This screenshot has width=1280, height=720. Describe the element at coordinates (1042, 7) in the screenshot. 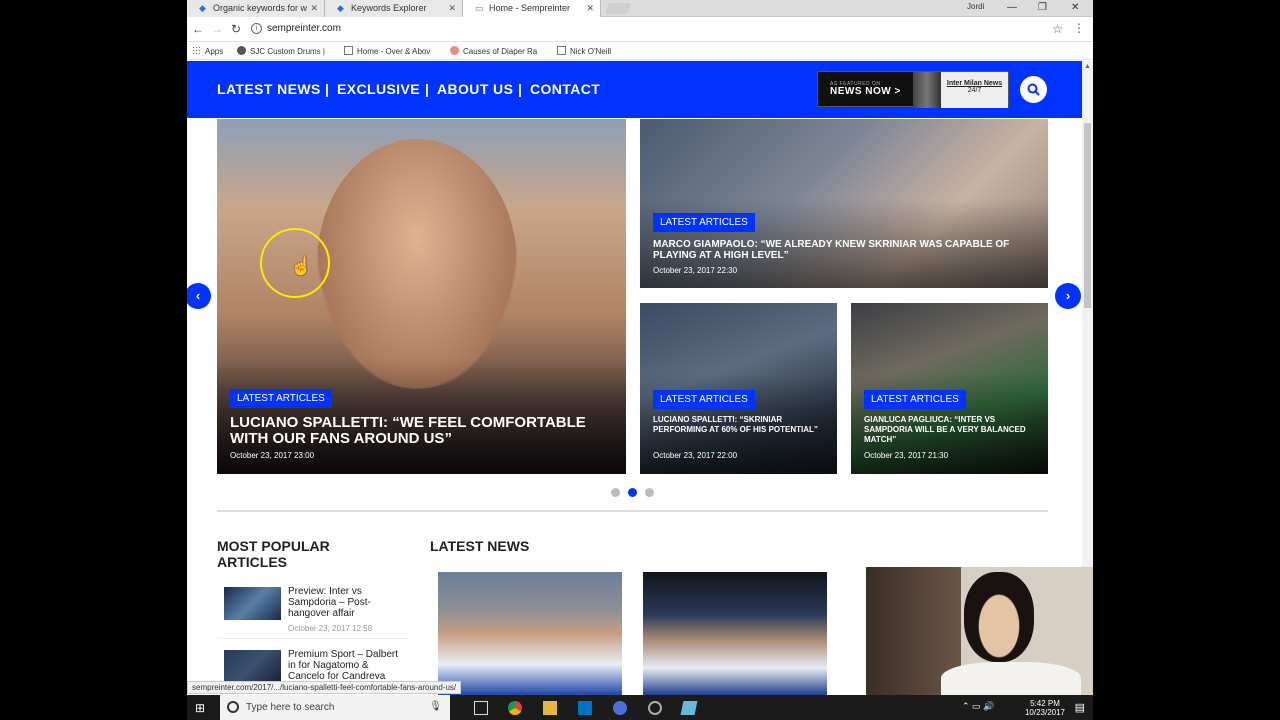

I see `restore-icon: ❐` at that location.